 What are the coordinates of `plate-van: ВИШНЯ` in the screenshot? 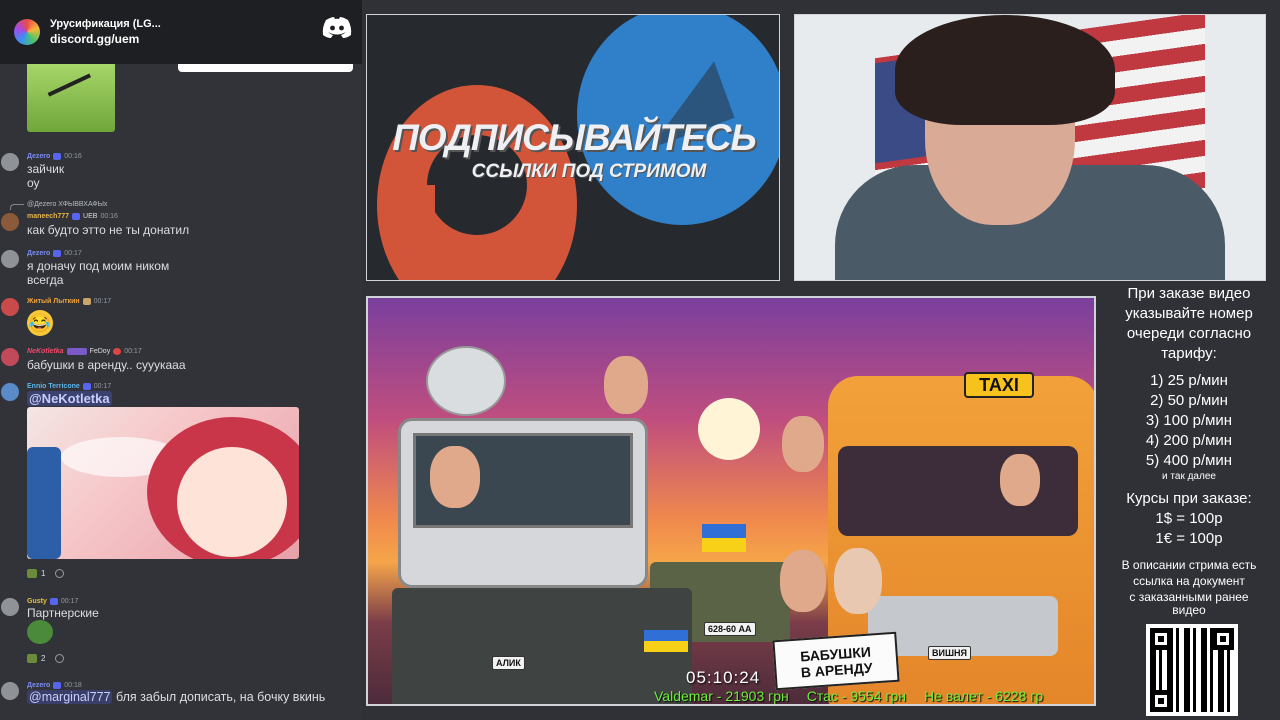 It's located at (949, 653).